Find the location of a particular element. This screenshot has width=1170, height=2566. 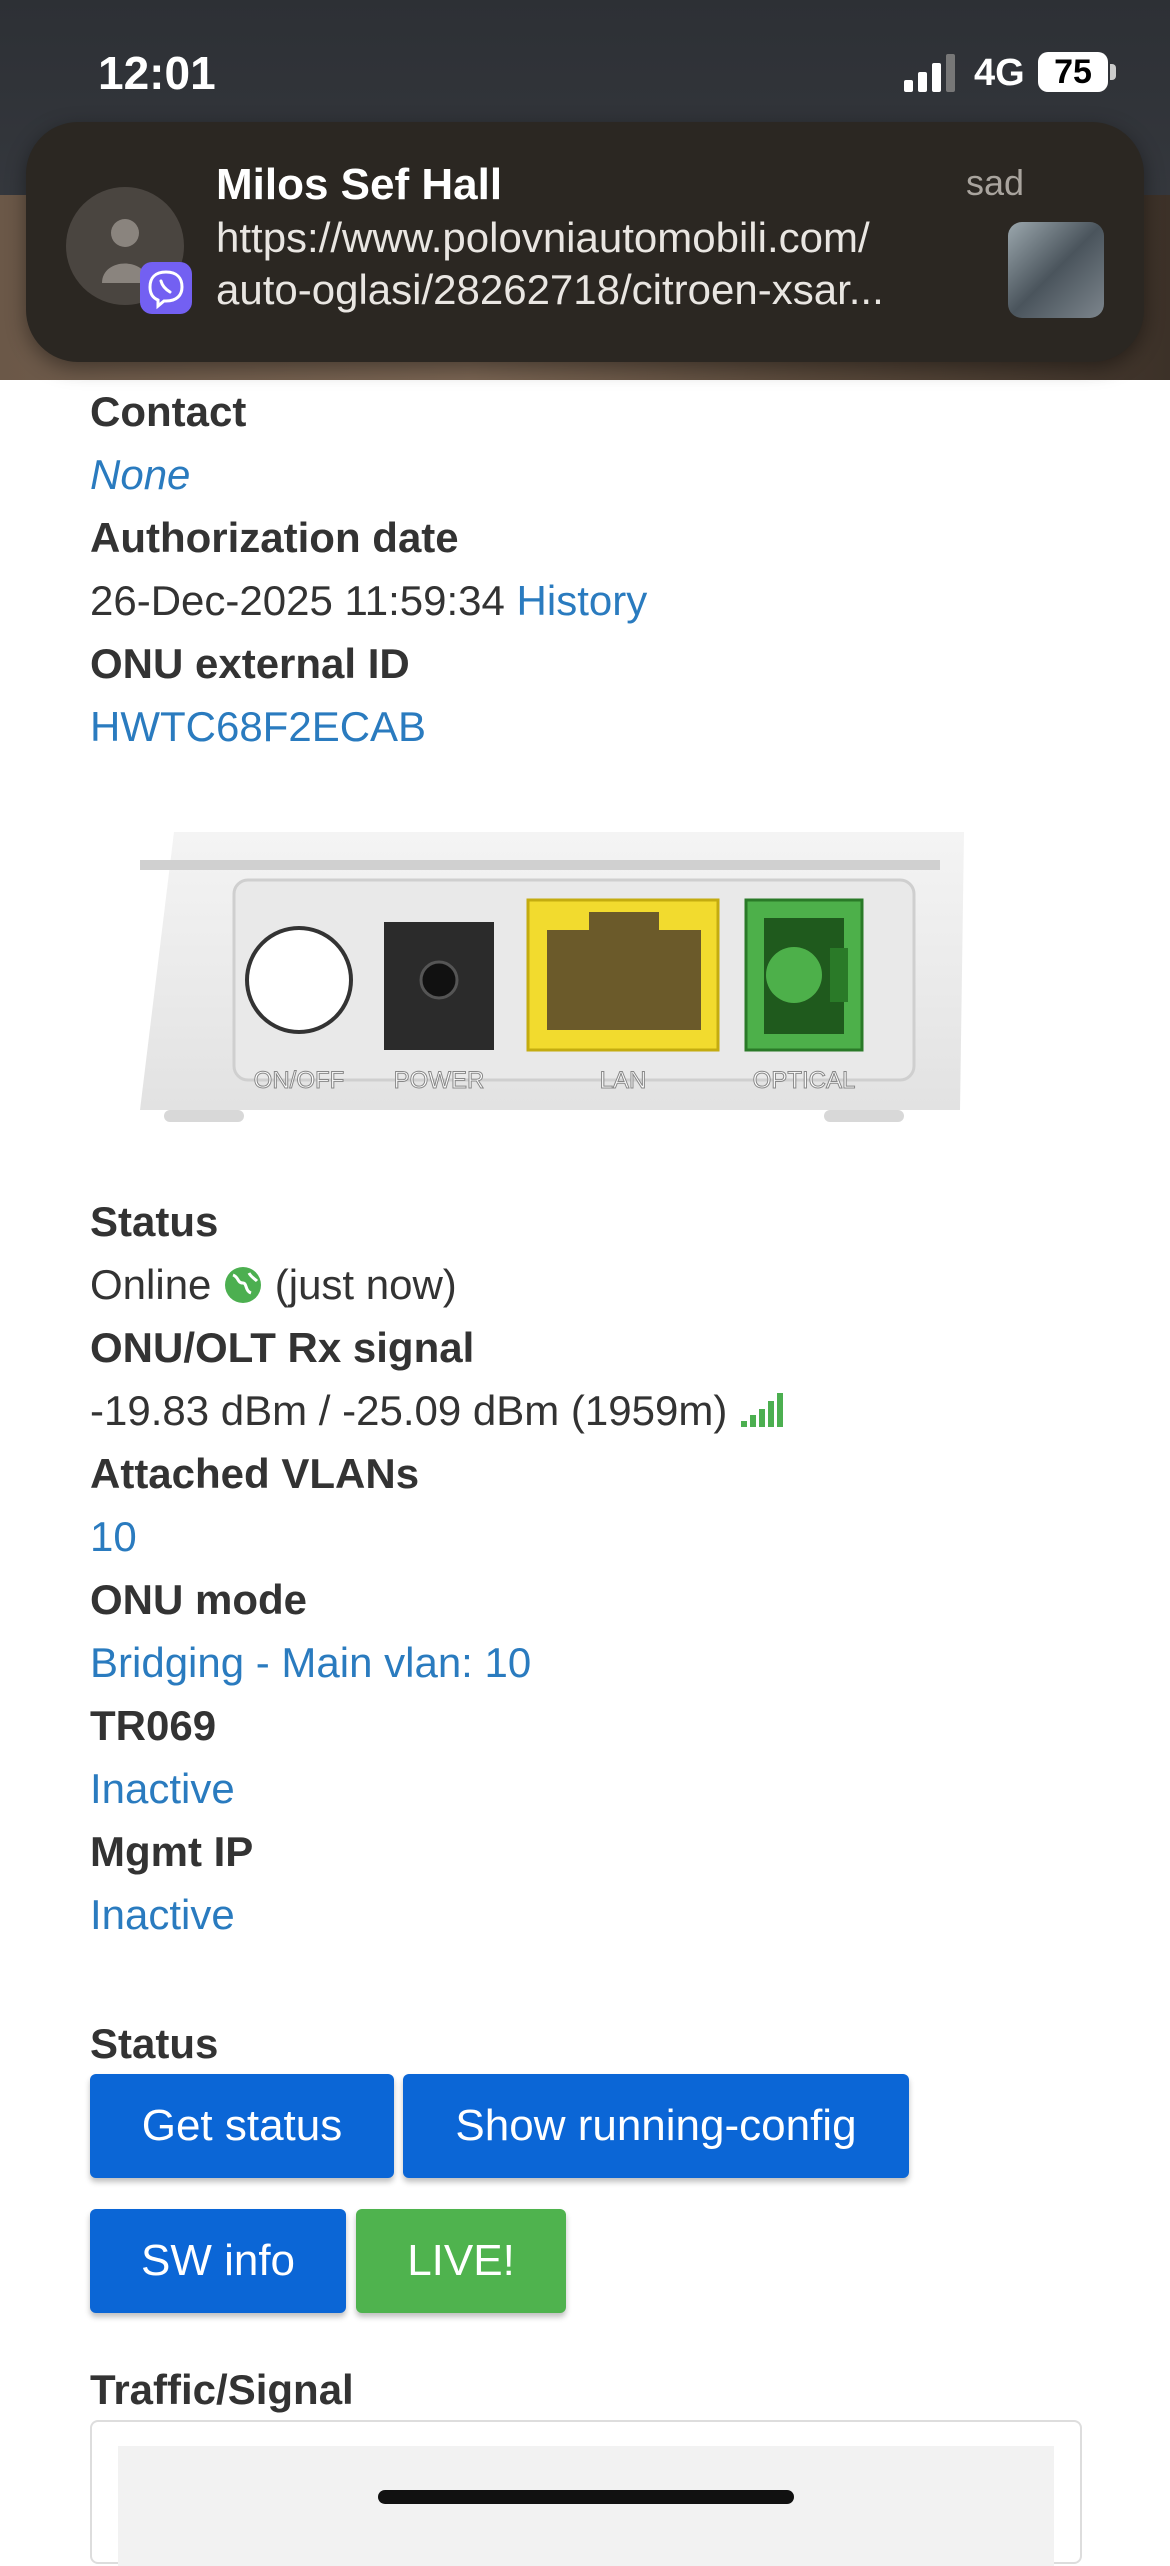

mgmt-ip-label: Mgmt IP is located at coordinates (172, 1851).